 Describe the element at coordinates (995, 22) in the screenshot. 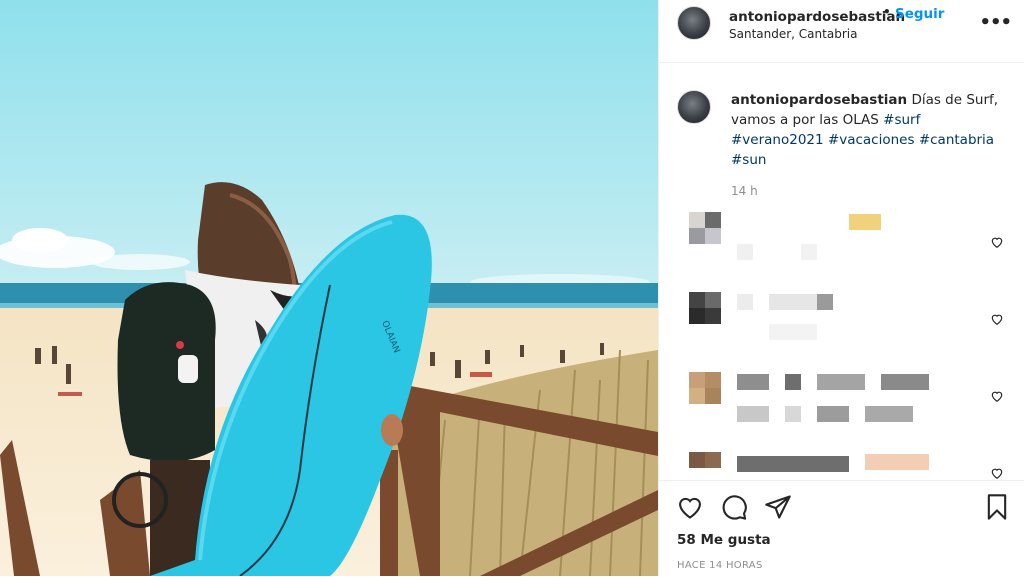

I see `more-icon: •••` at that location.